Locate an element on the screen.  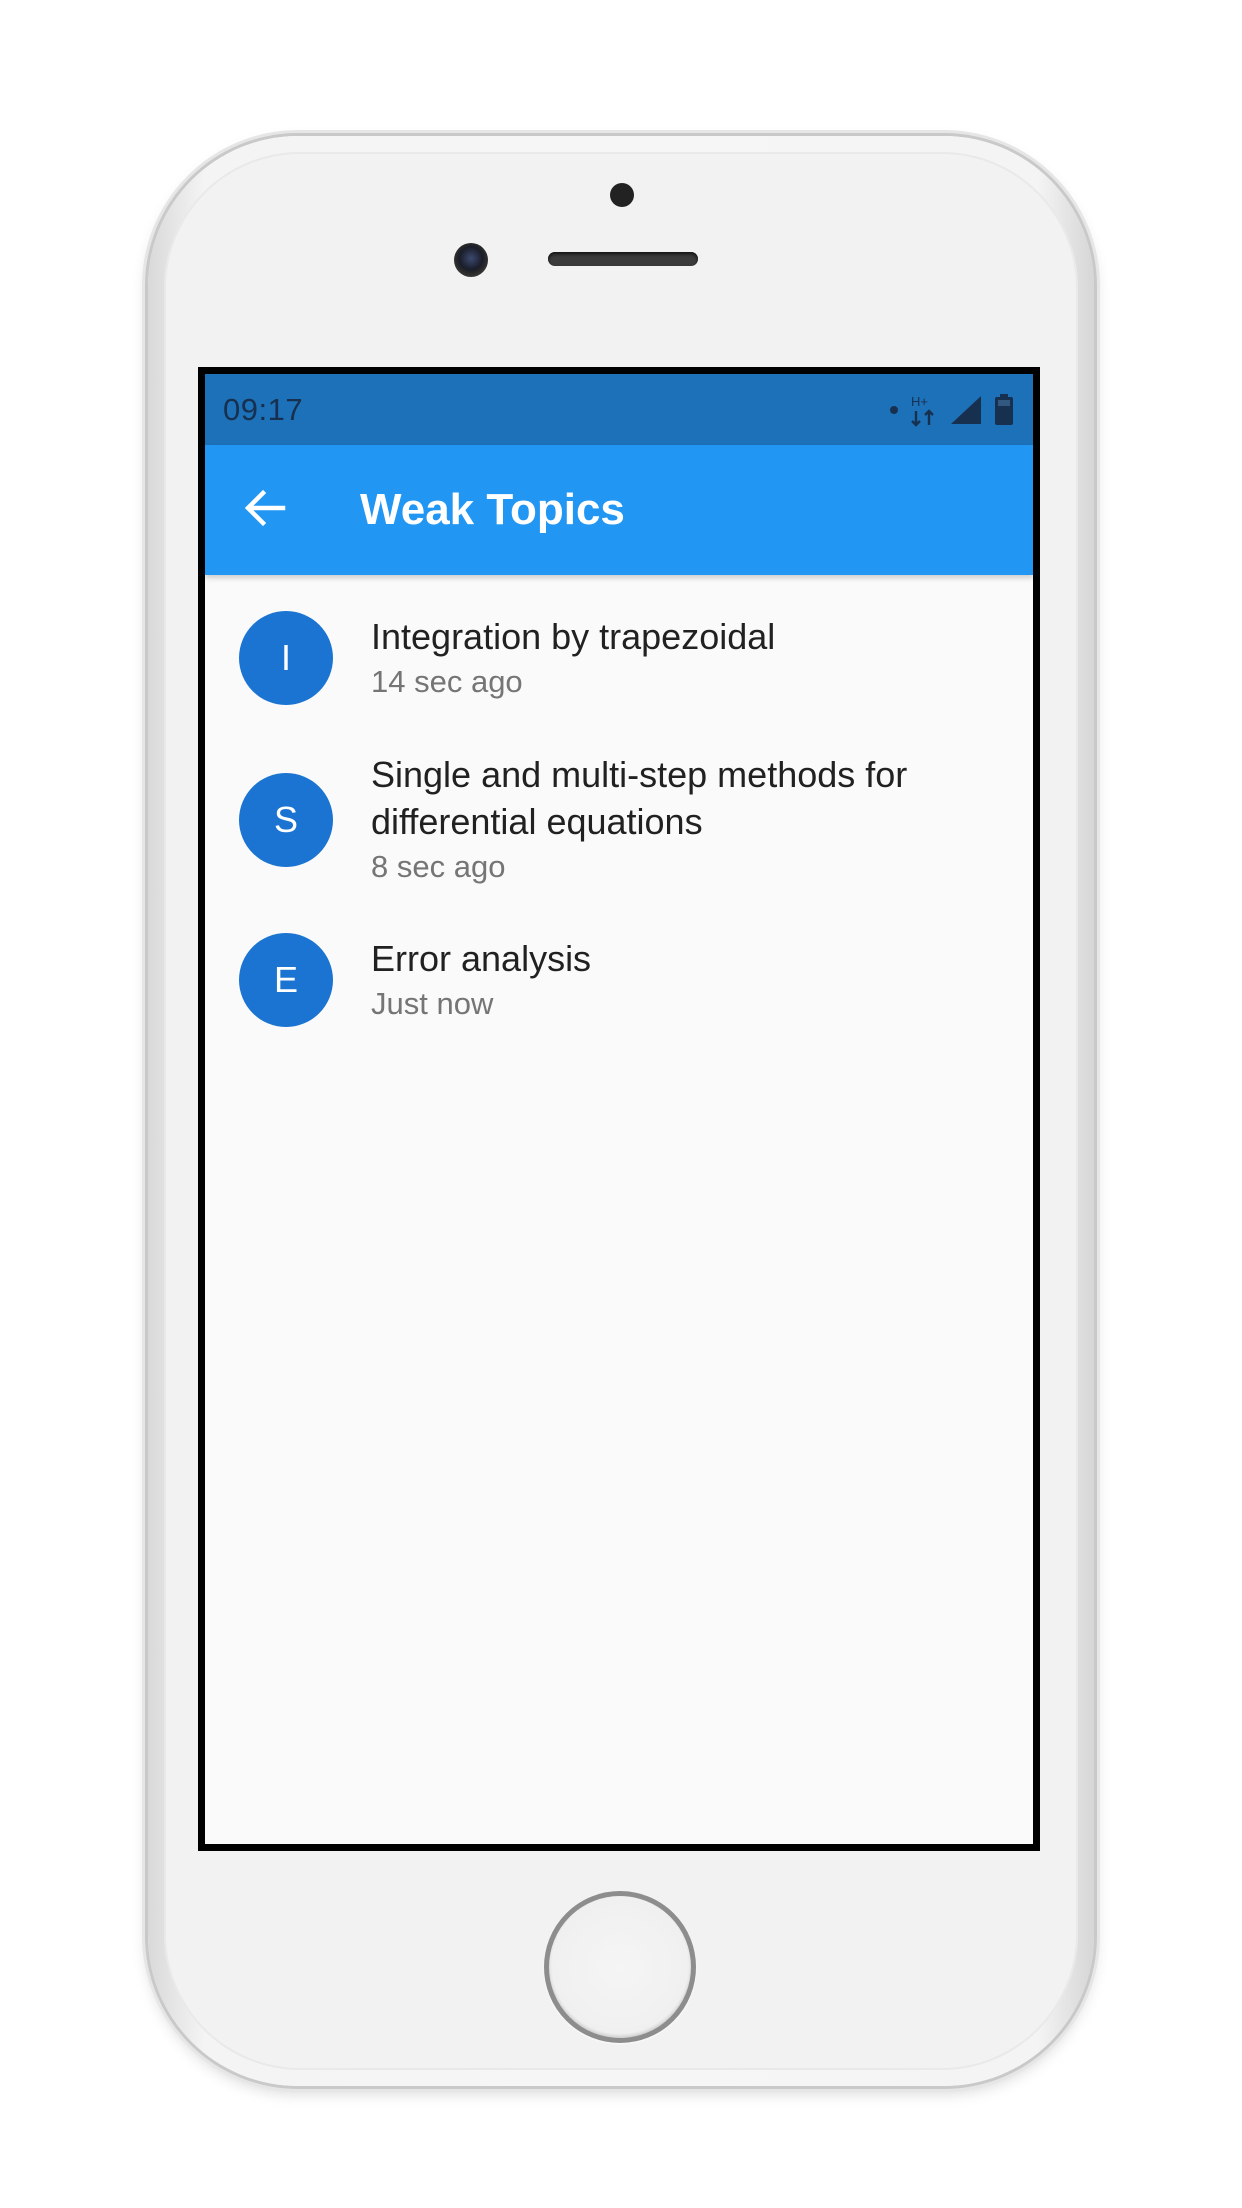
avatar: S is located at coordinates (286, 820).